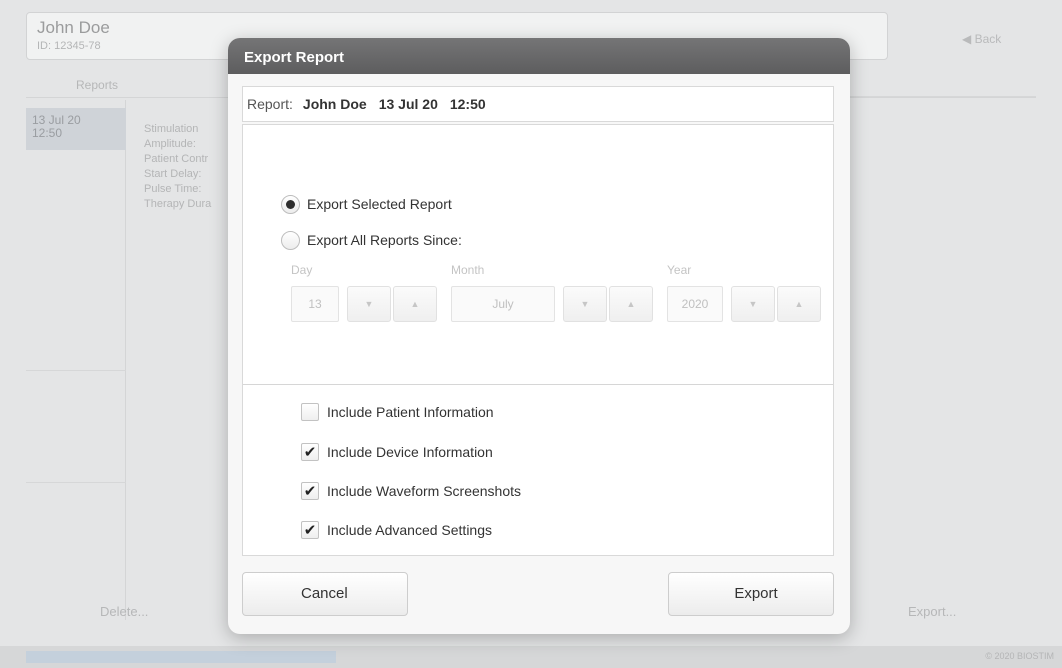 Image resolution: width=1062 pixels, height=668 pixels. Describe the element at coordinates (325, 594) in the screenshot. I see `cancel-button: Cancel` at that location.